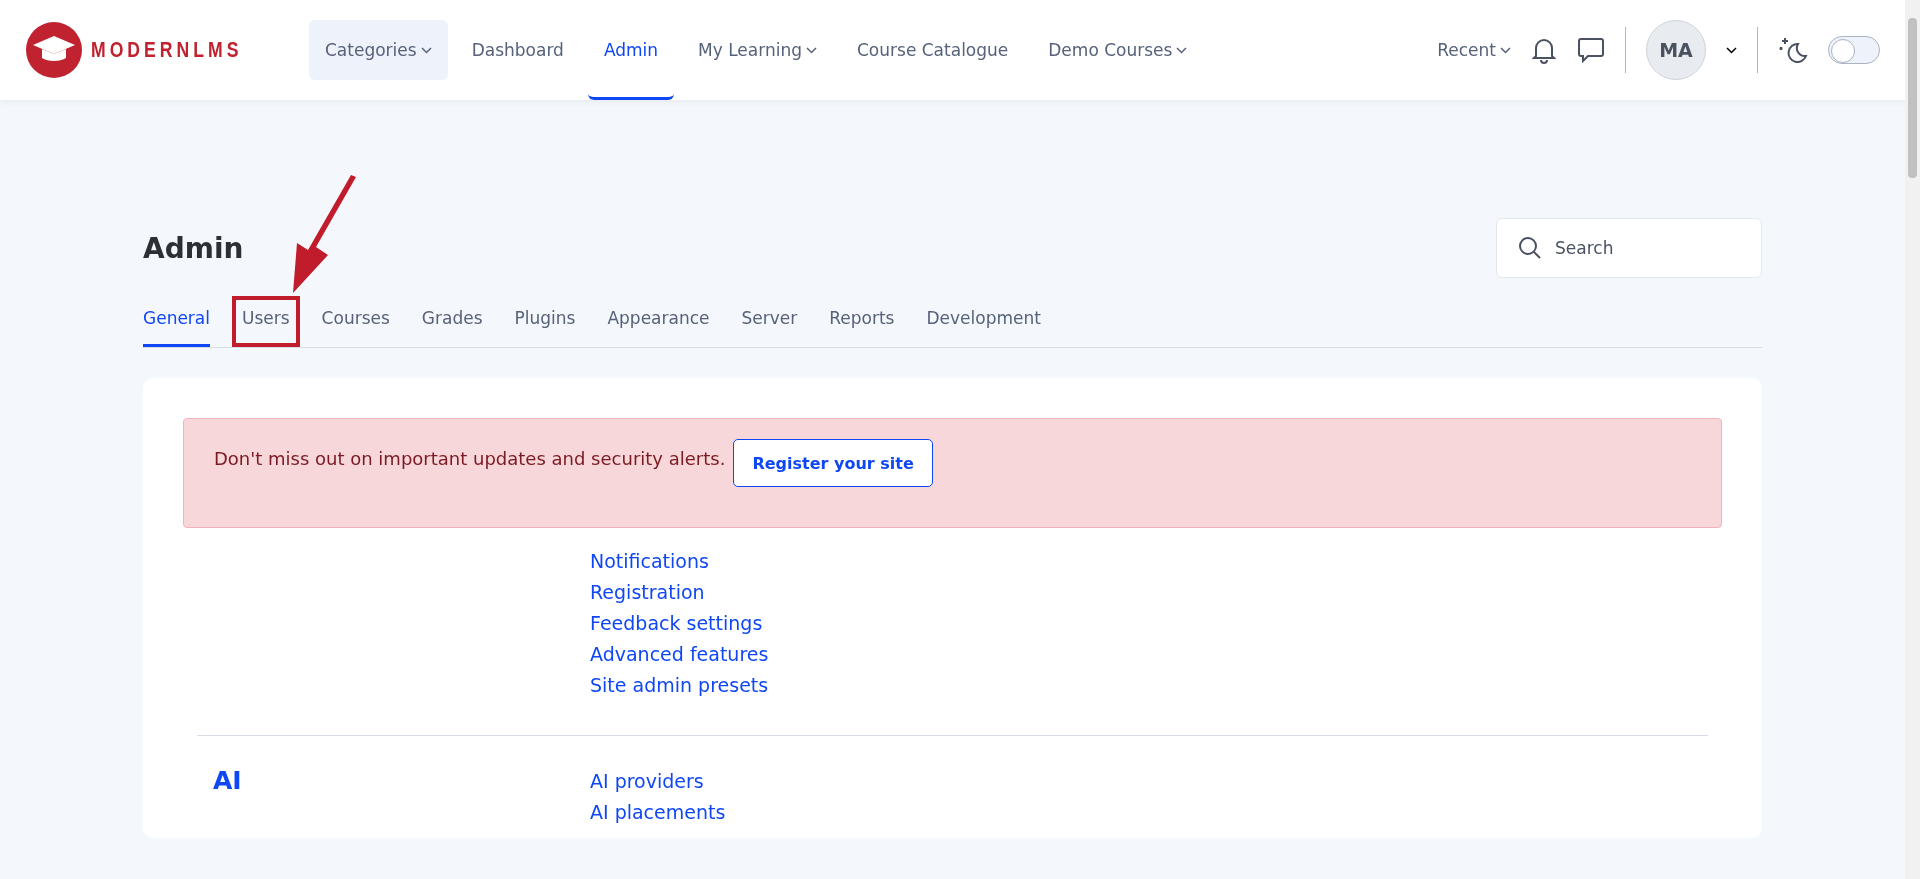 The height and width of the screenshot is (879, 1920). I want to click on section-heading: AI, so click(393, 780).